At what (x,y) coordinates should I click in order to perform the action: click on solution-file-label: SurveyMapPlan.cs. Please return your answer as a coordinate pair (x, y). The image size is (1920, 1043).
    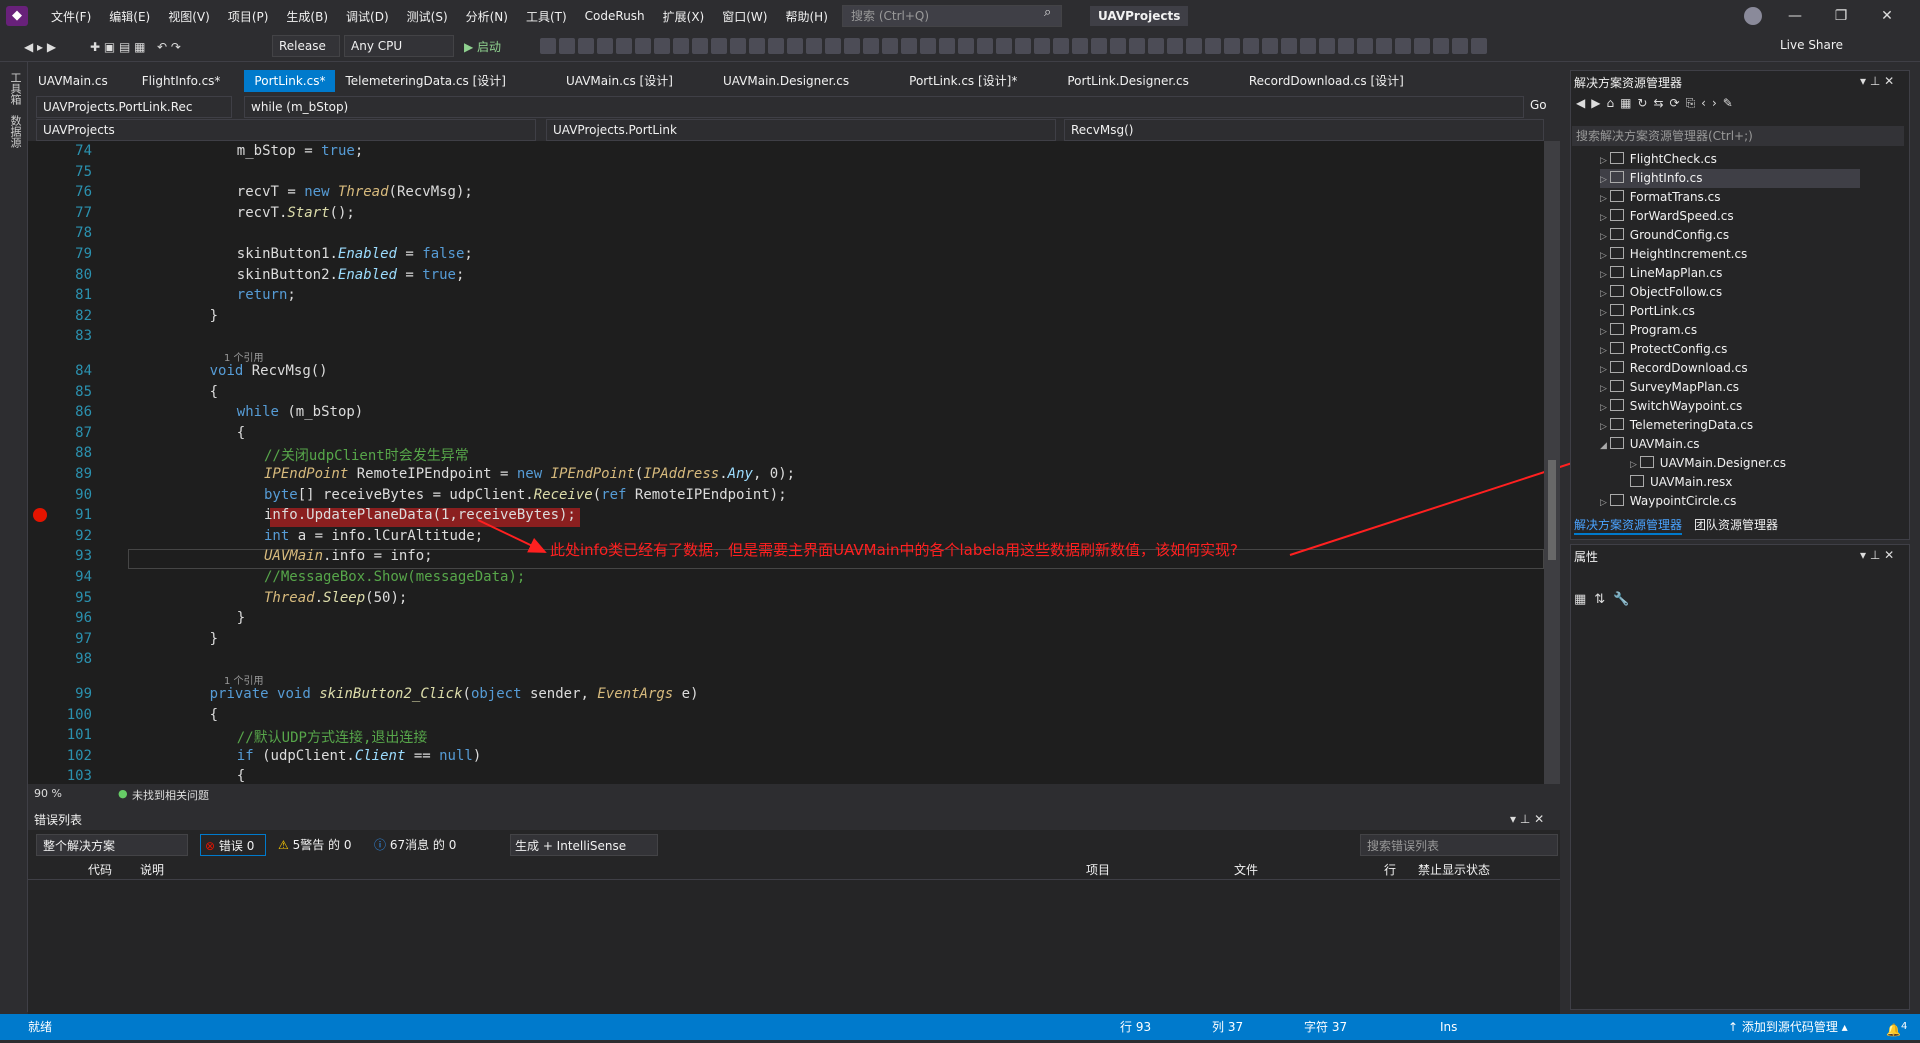
    Looking at the image, I should click on (1684, 387).